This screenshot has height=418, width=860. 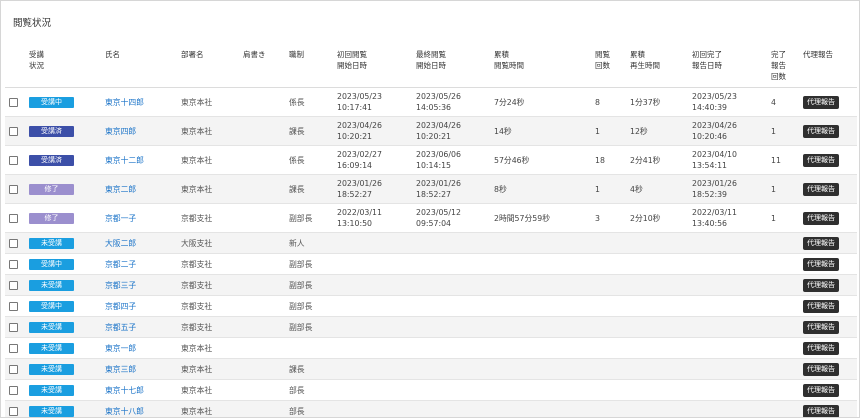 I want to click on user-name-link: 東京四郎, so click(x=120, y=131).